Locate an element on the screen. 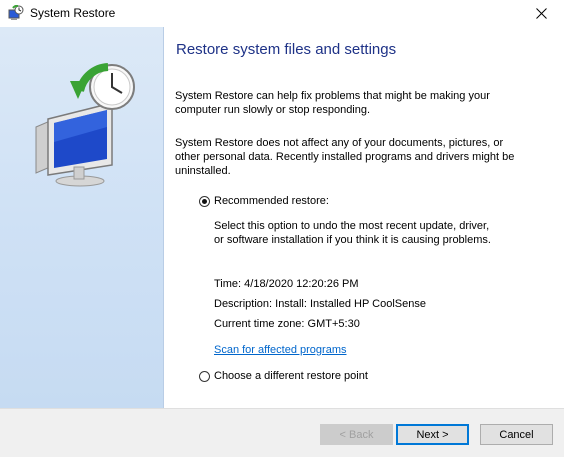  notice-line: uninstalled. is located at coordinates (203, 171).